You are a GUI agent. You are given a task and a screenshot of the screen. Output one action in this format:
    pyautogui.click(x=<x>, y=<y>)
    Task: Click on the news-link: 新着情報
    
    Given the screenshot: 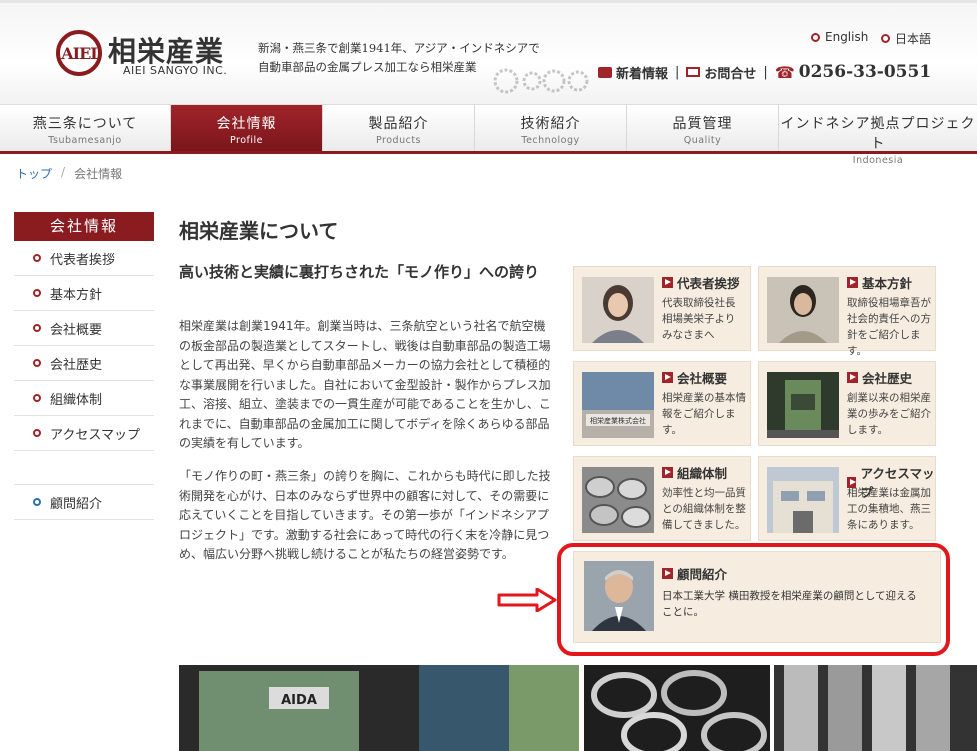 What is the action you would take?
    pyautogui.click(x=642, y=72)
    